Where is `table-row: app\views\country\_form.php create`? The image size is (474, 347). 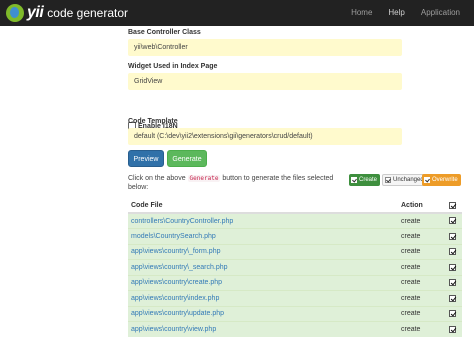 table-row: app\views\country\_form.php create is located at coordinates (295, 251).